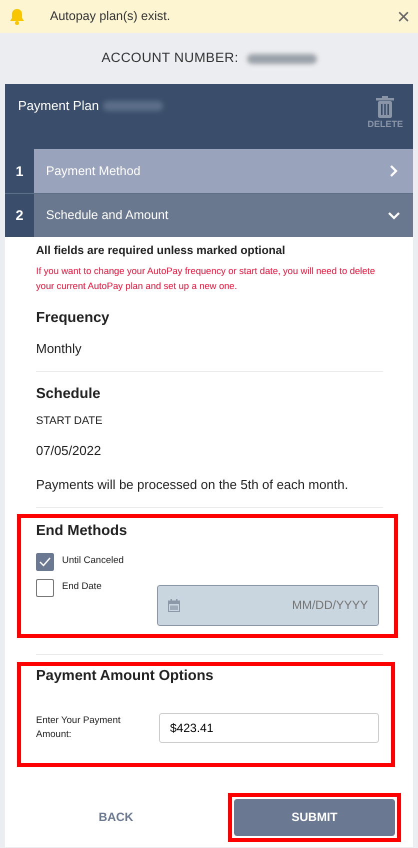 Image resolution: width=418 pixels, height=848 pixels. I want to click on plan-title: Payment Plan, so click(58, 106).